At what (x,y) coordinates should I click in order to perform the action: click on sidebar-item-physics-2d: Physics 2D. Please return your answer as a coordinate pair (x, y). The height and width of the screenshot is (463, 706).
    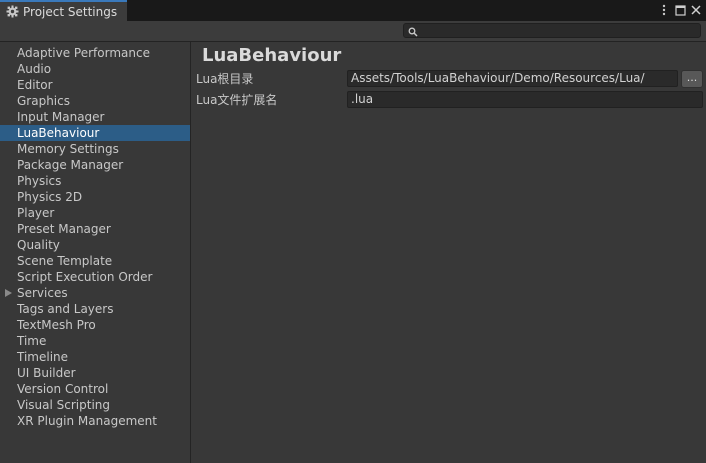
    Looking at the image, I should click on (95, 197).